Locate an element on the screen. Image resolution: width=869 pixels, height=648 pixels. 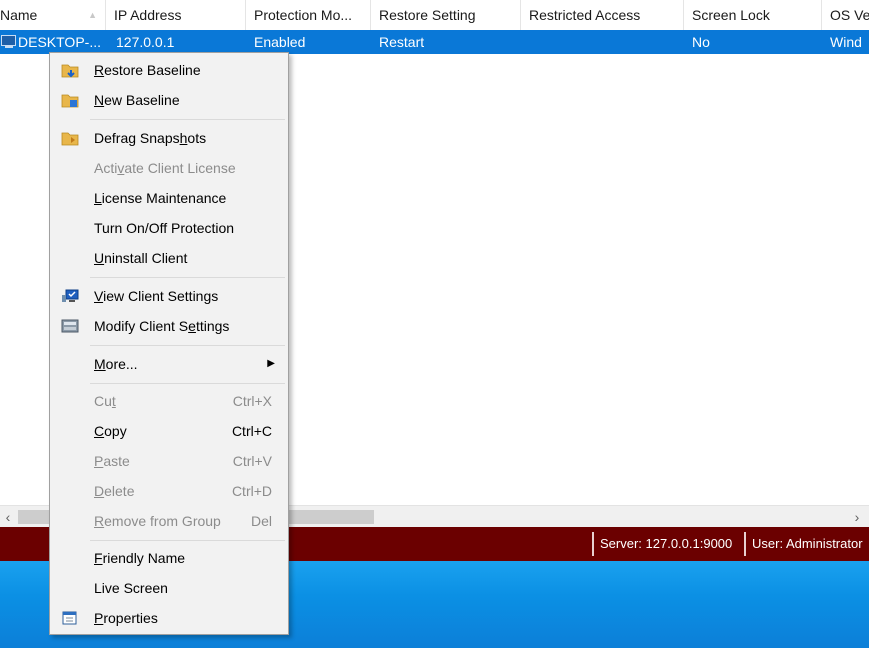
column-header-ip: IP Address is located at coordinates (176, 15).